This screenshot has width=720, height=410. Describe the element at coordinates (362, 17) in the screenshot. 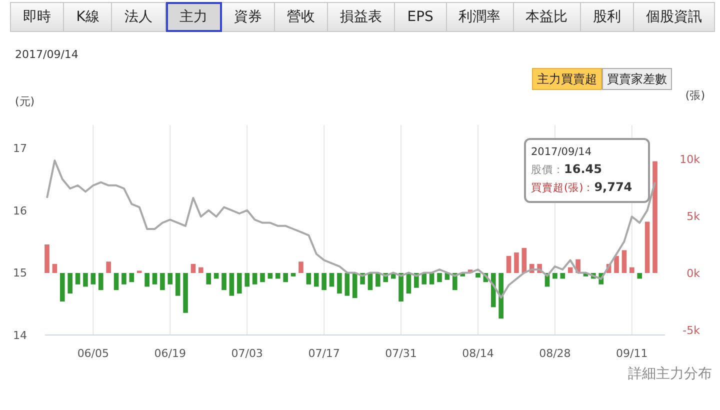

I see `tab: 損益表` at that location.